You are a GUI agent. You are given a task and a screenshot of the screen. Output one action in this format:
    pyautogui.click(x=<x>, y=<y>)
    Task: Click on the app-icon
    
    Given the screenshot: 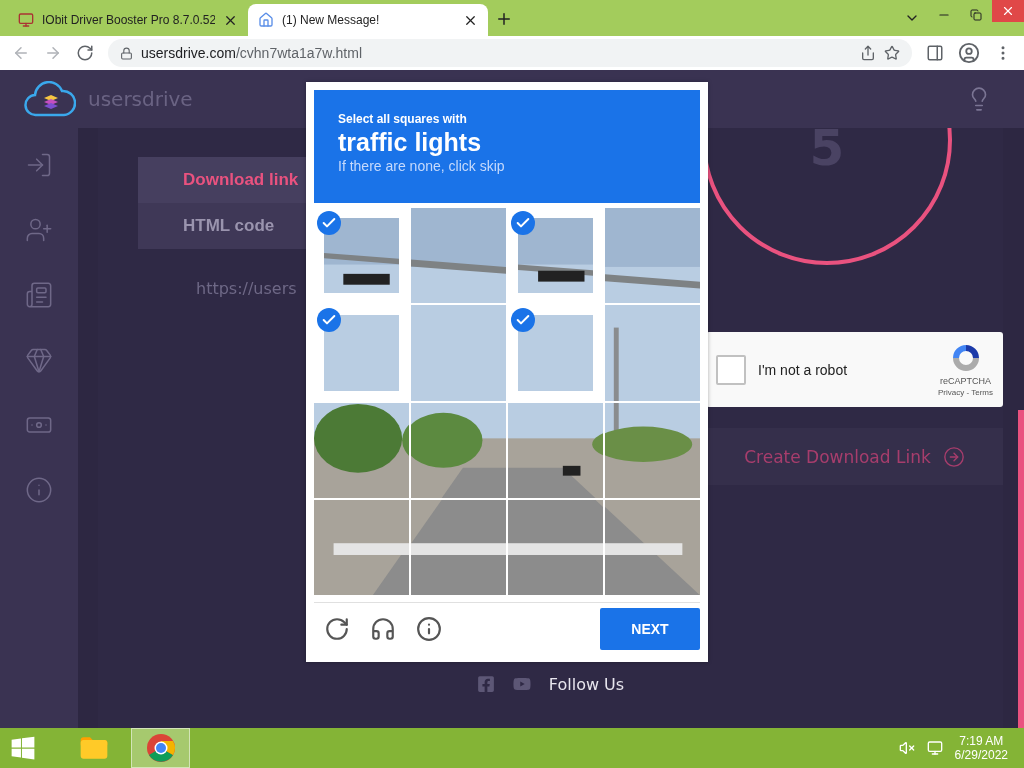 What is the action you would take?
    pyautogui.click(x=26, y=20)
    